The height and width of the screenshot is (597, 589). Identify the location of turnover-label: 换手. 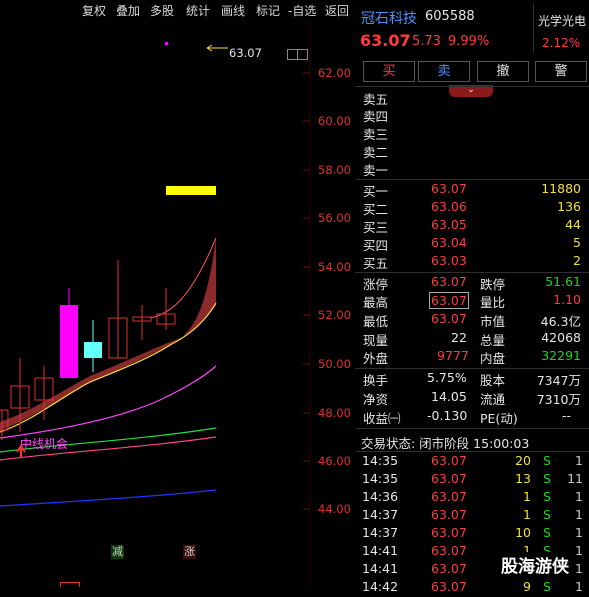
(376, 380).